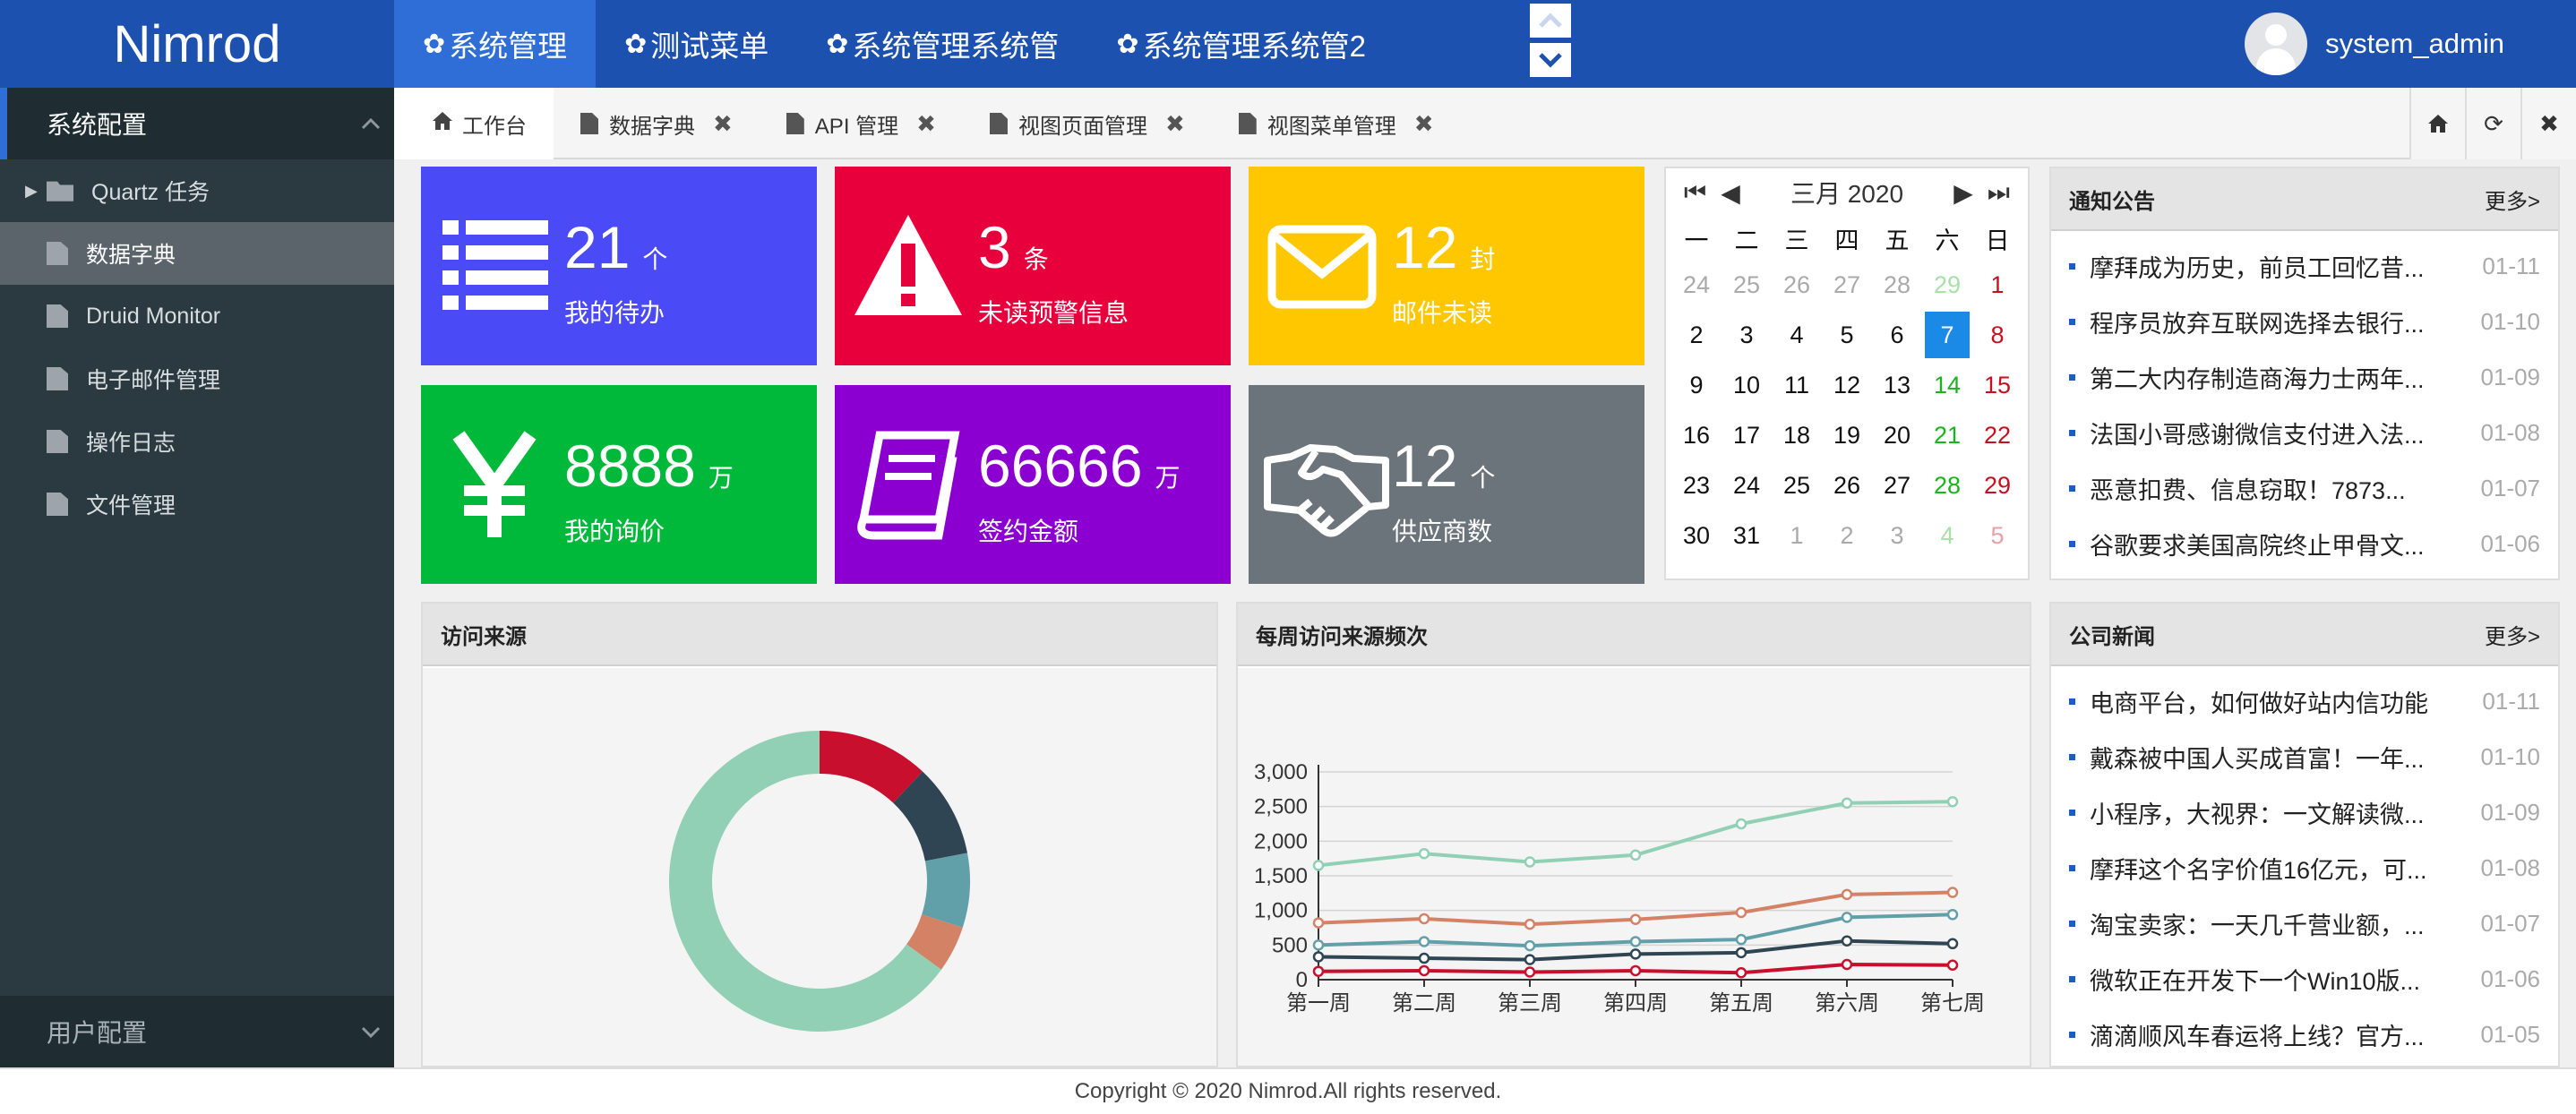  I want to click on calendar-day: 8, so click(1997, 335).